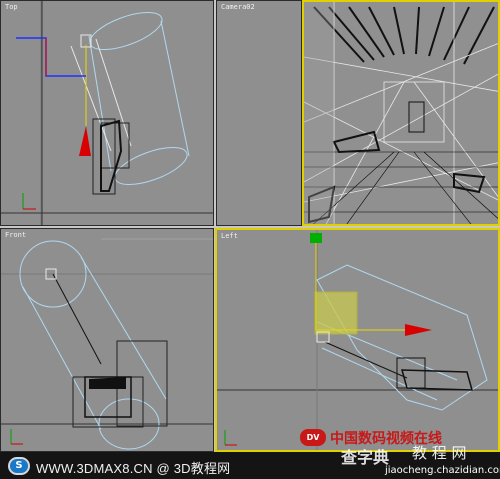 The image size is (500, 479). Describe the element at coordinates (365, 457) in the screenshot. I see `watermark-main: 查字典` at that location.